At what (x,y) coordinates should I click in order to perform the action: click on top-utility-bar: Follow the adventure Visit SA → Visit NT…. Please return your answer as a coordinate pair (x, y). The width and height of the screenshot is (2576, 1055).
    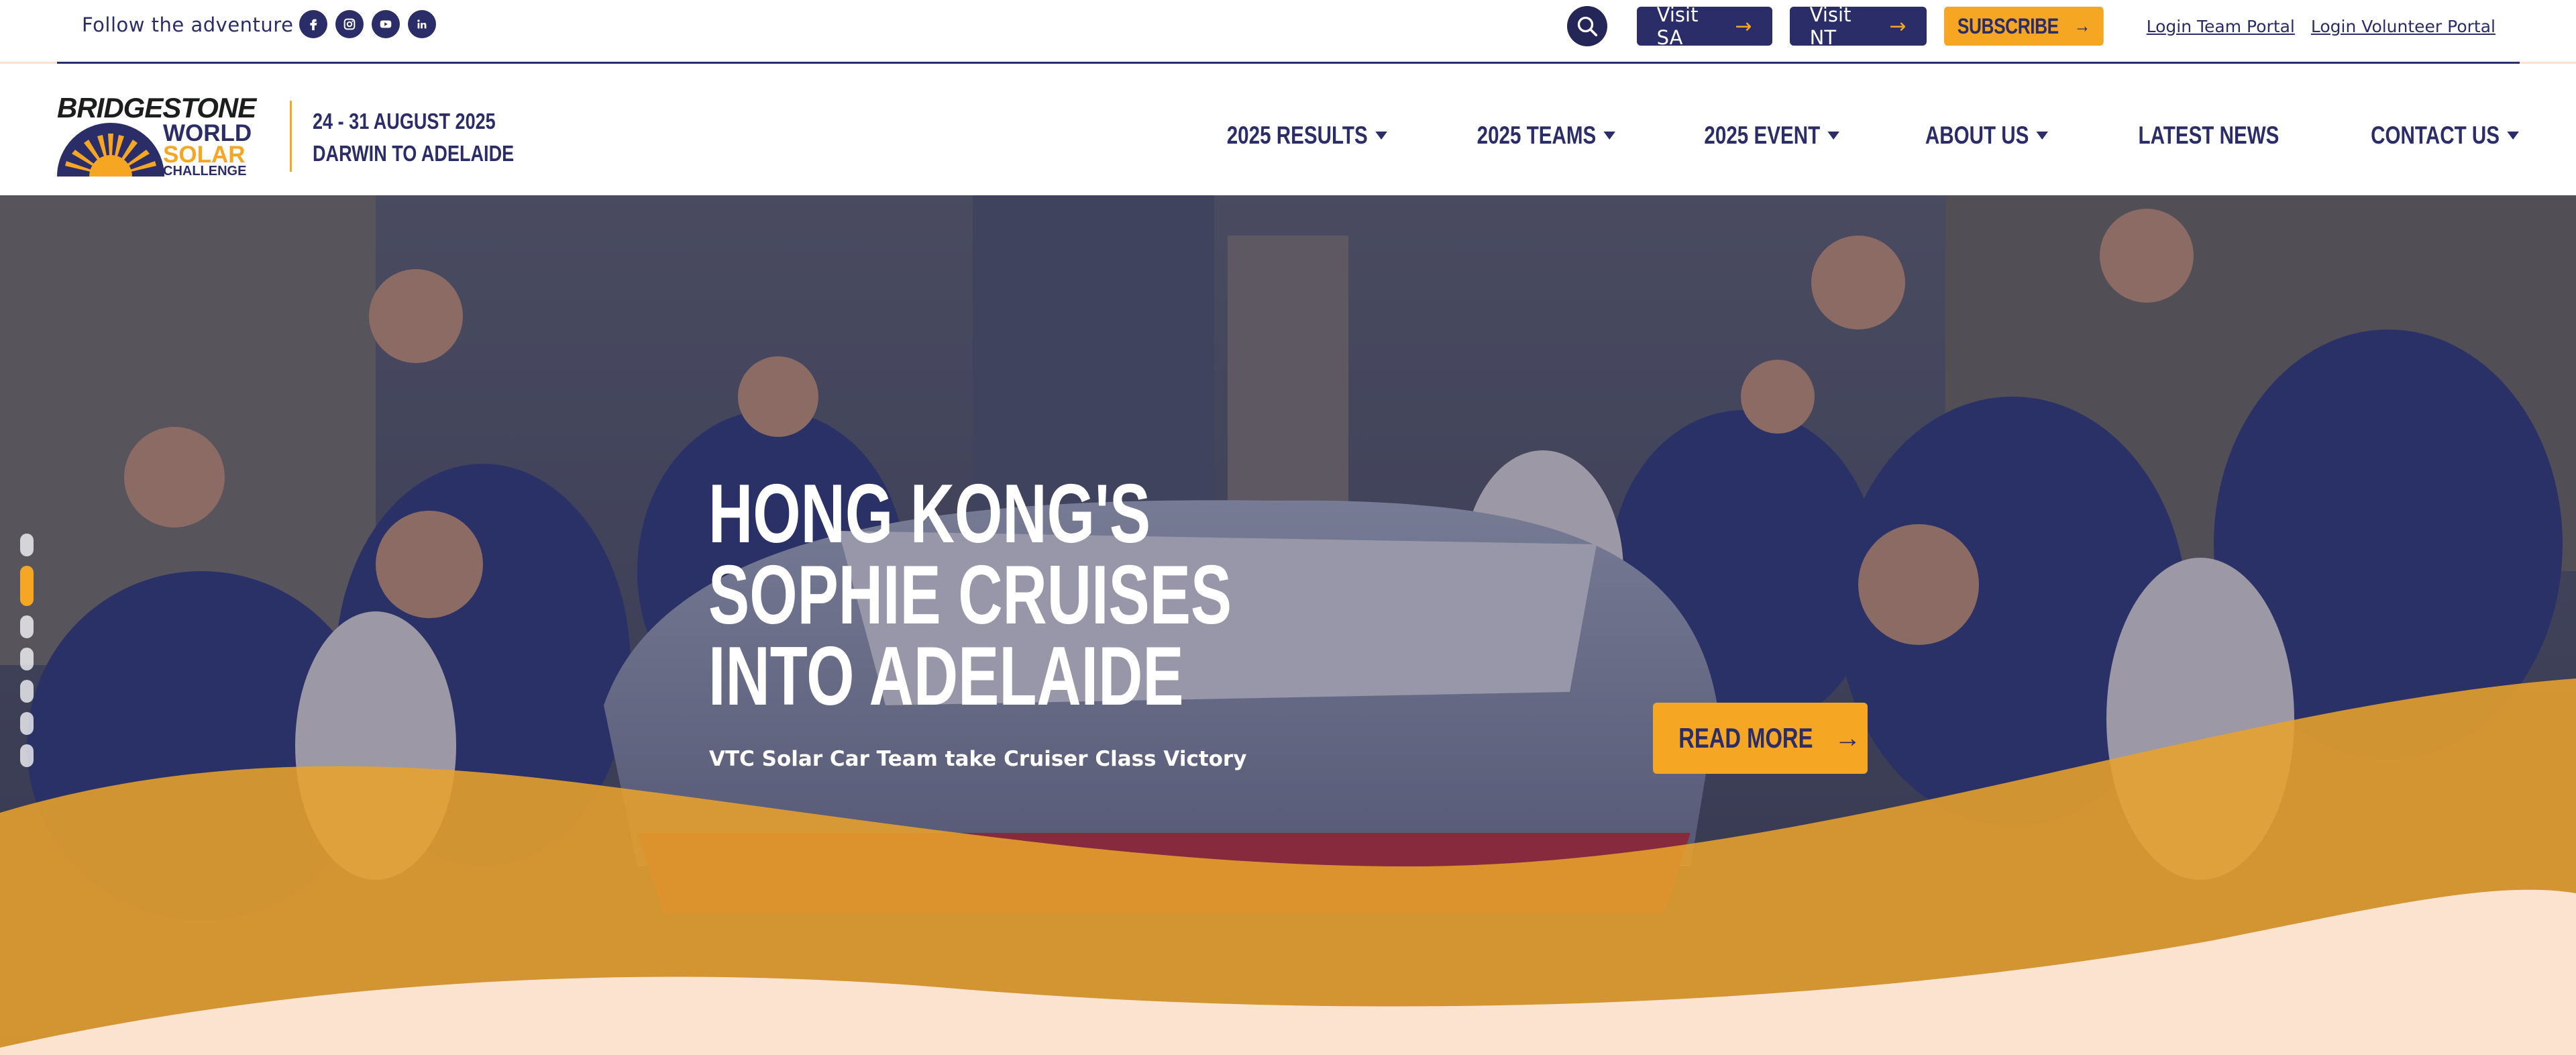
    Looking at the image, I should click on (1288, 31).